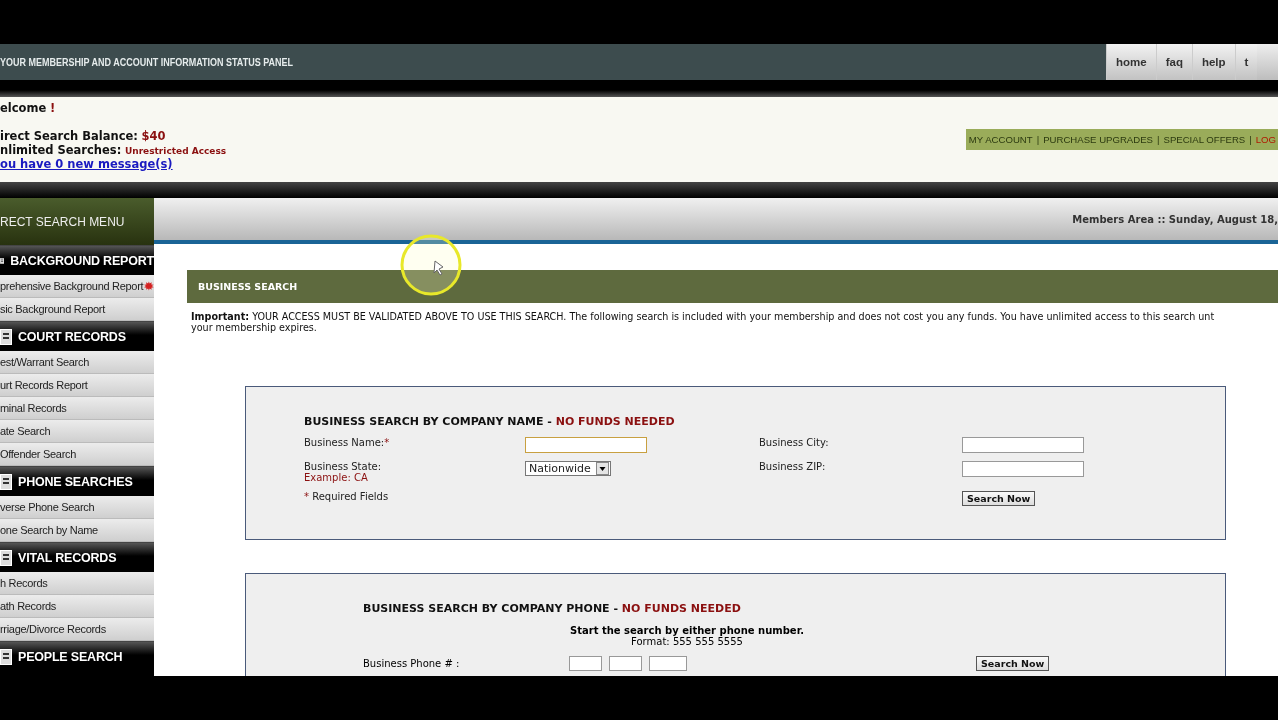  Describe the element at coordinates (77, 362) in the screenshot. I see `menu-item: est/Warrant Search` at that location.